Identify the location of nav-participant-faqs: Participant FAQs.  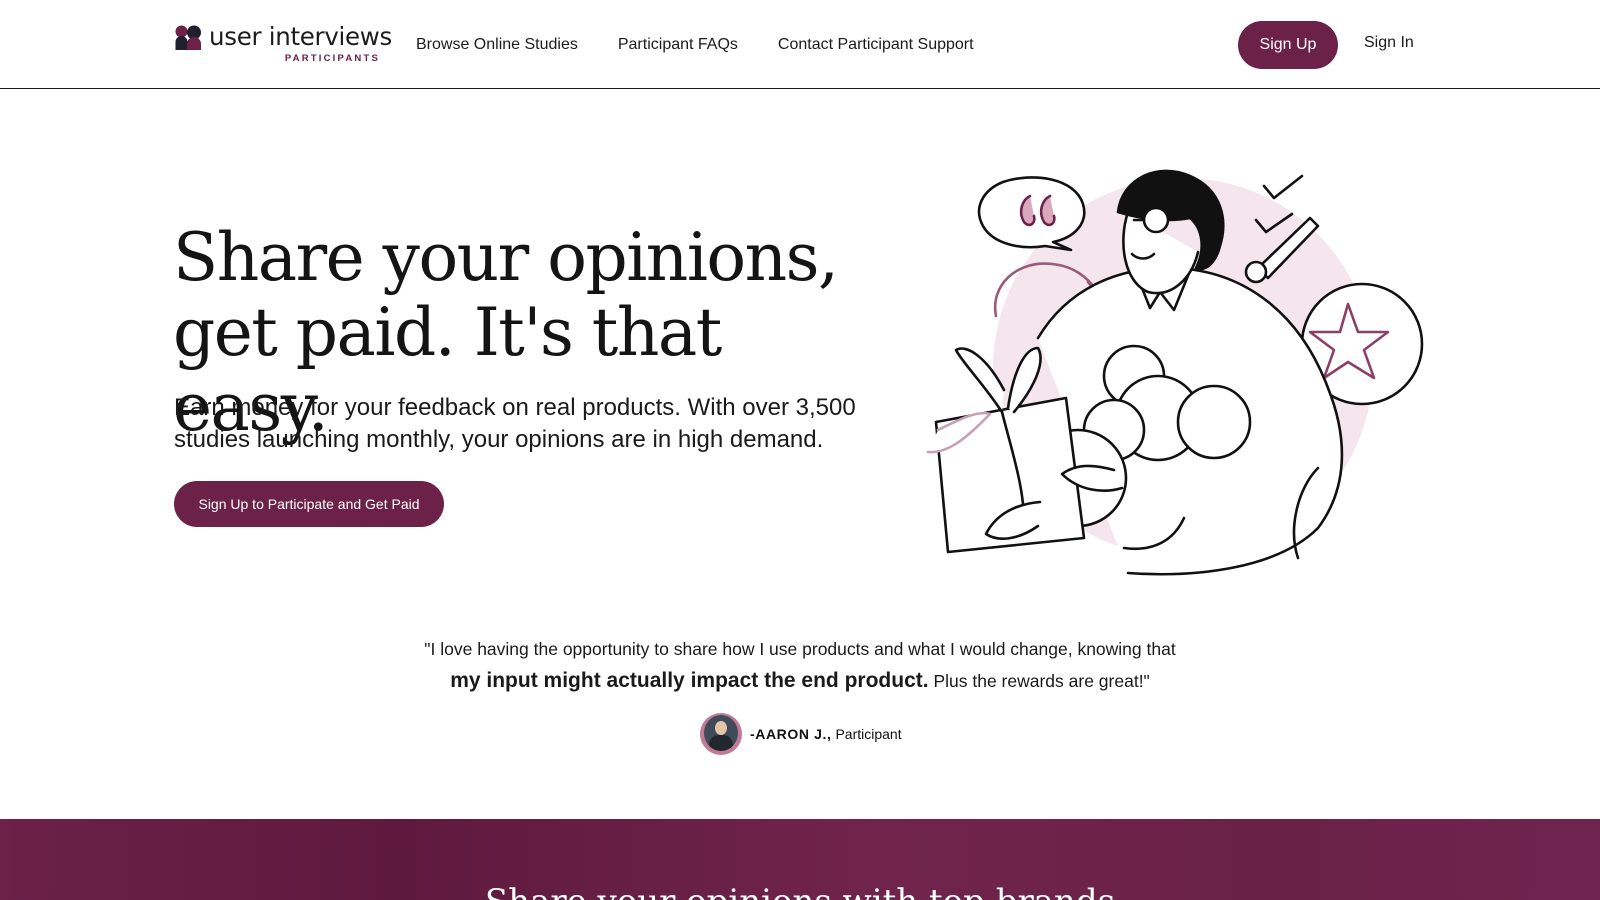
(678, 45).